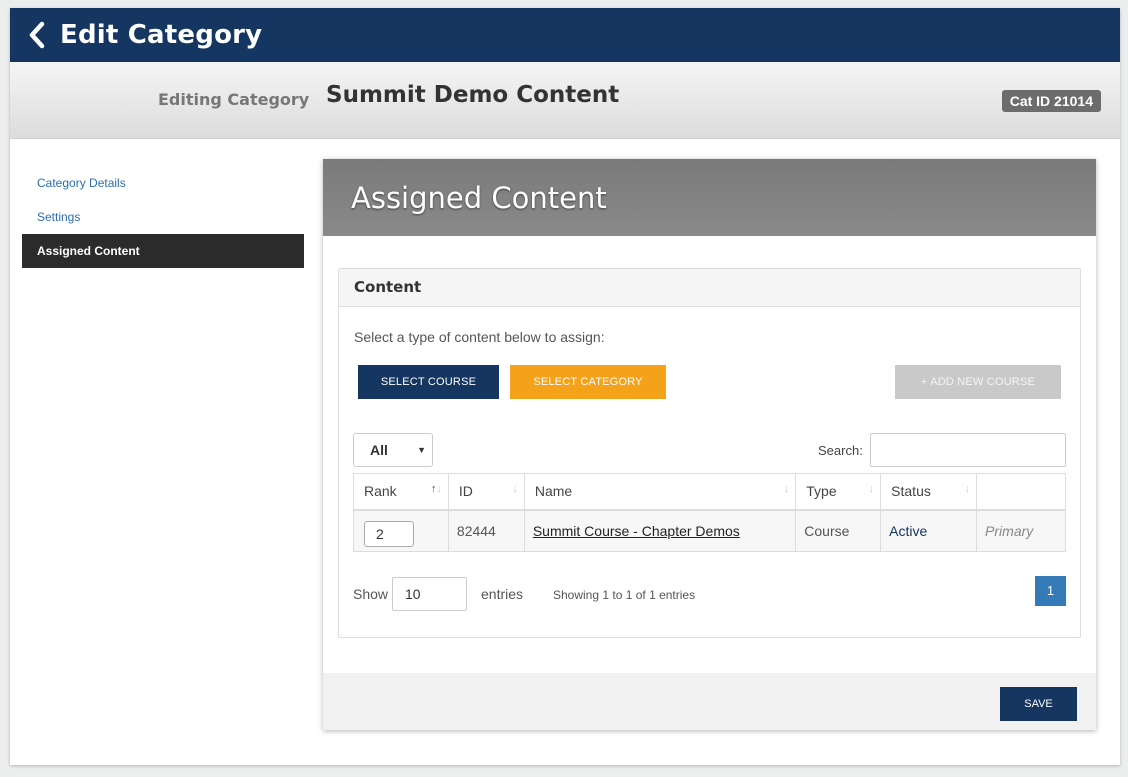 This screenshot has height=777, width=1128. What do you see at coordinates (565, 35) in the screenshot?
I see `top-bar: Edit Category` at bounding box center [565, 35].